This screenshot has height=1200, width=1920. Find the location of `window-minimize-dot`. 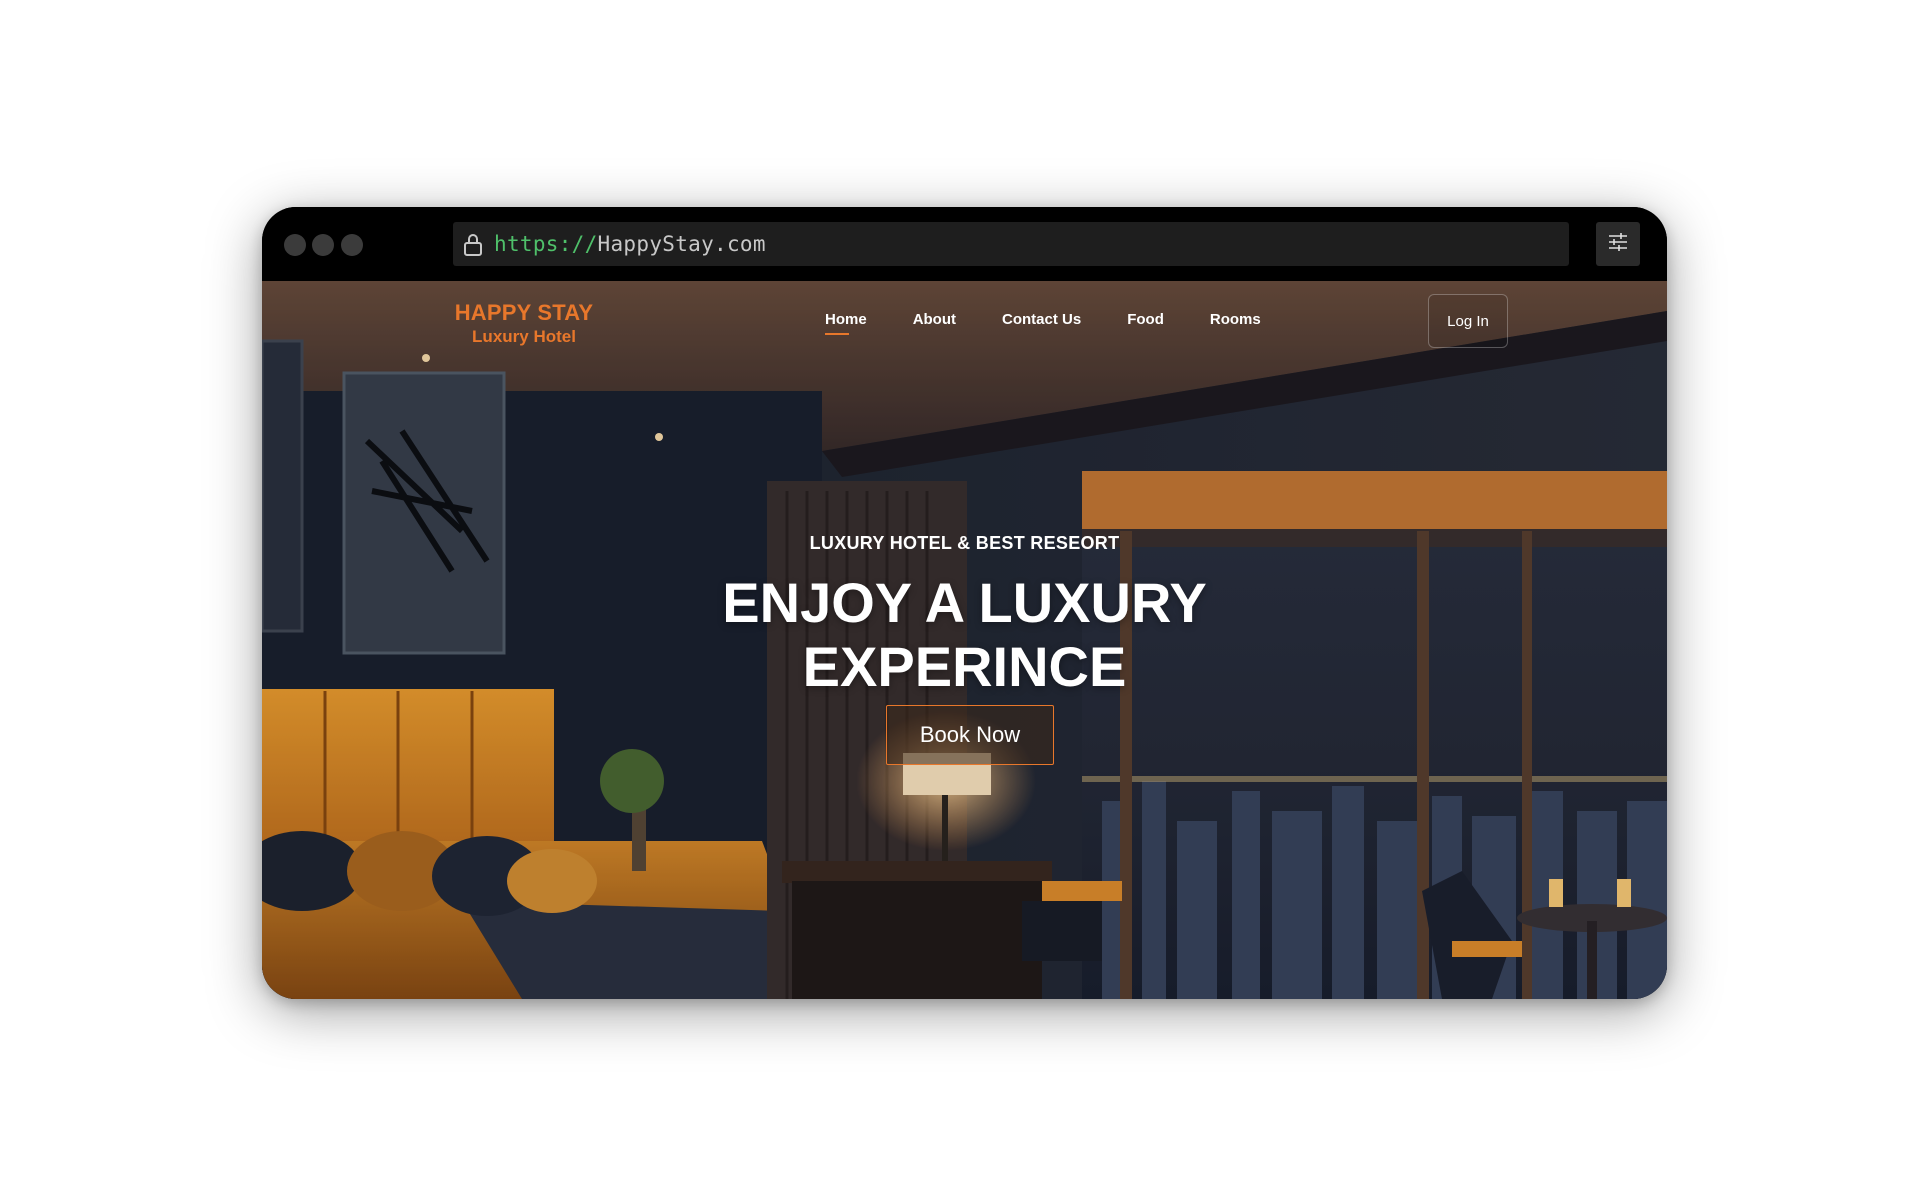

window-minimize-dot is located at coordinates (323, 245).